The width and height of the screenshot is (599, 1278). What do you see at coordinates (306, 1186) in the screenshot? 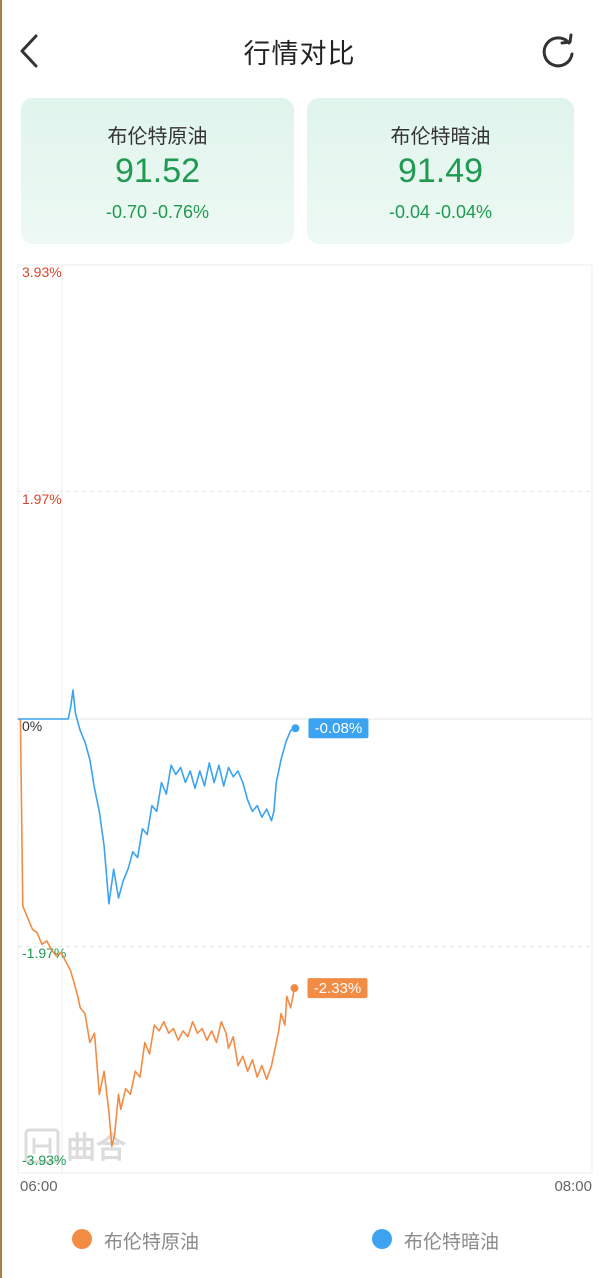
I see `x-axis-labels: 06:00 08:00` at bounding box center [306, 1186].